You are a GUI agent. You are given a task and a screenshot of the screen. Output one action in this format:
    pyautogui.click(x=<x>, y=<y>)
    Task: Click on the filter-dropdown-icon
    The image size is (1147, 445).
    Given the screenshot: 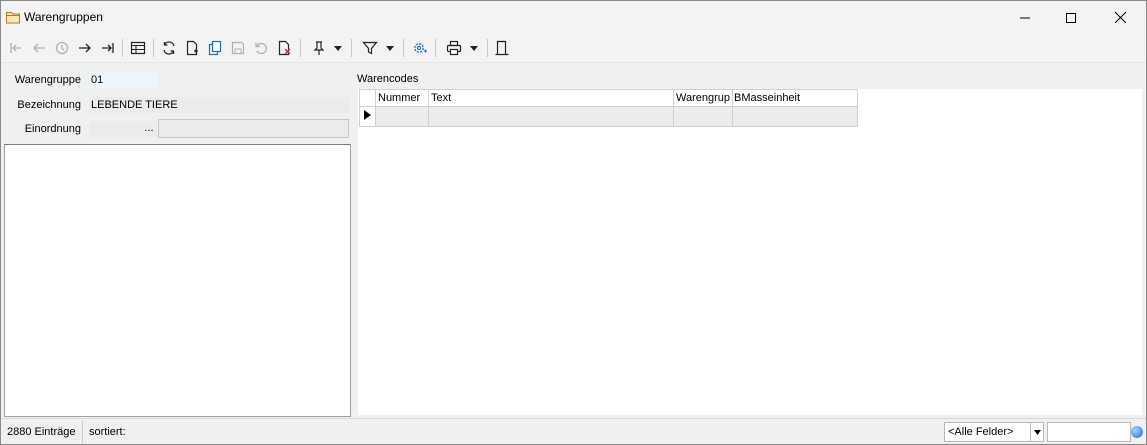 What is the action you would take?
    pyautogui.click(x=390, y=48)
    